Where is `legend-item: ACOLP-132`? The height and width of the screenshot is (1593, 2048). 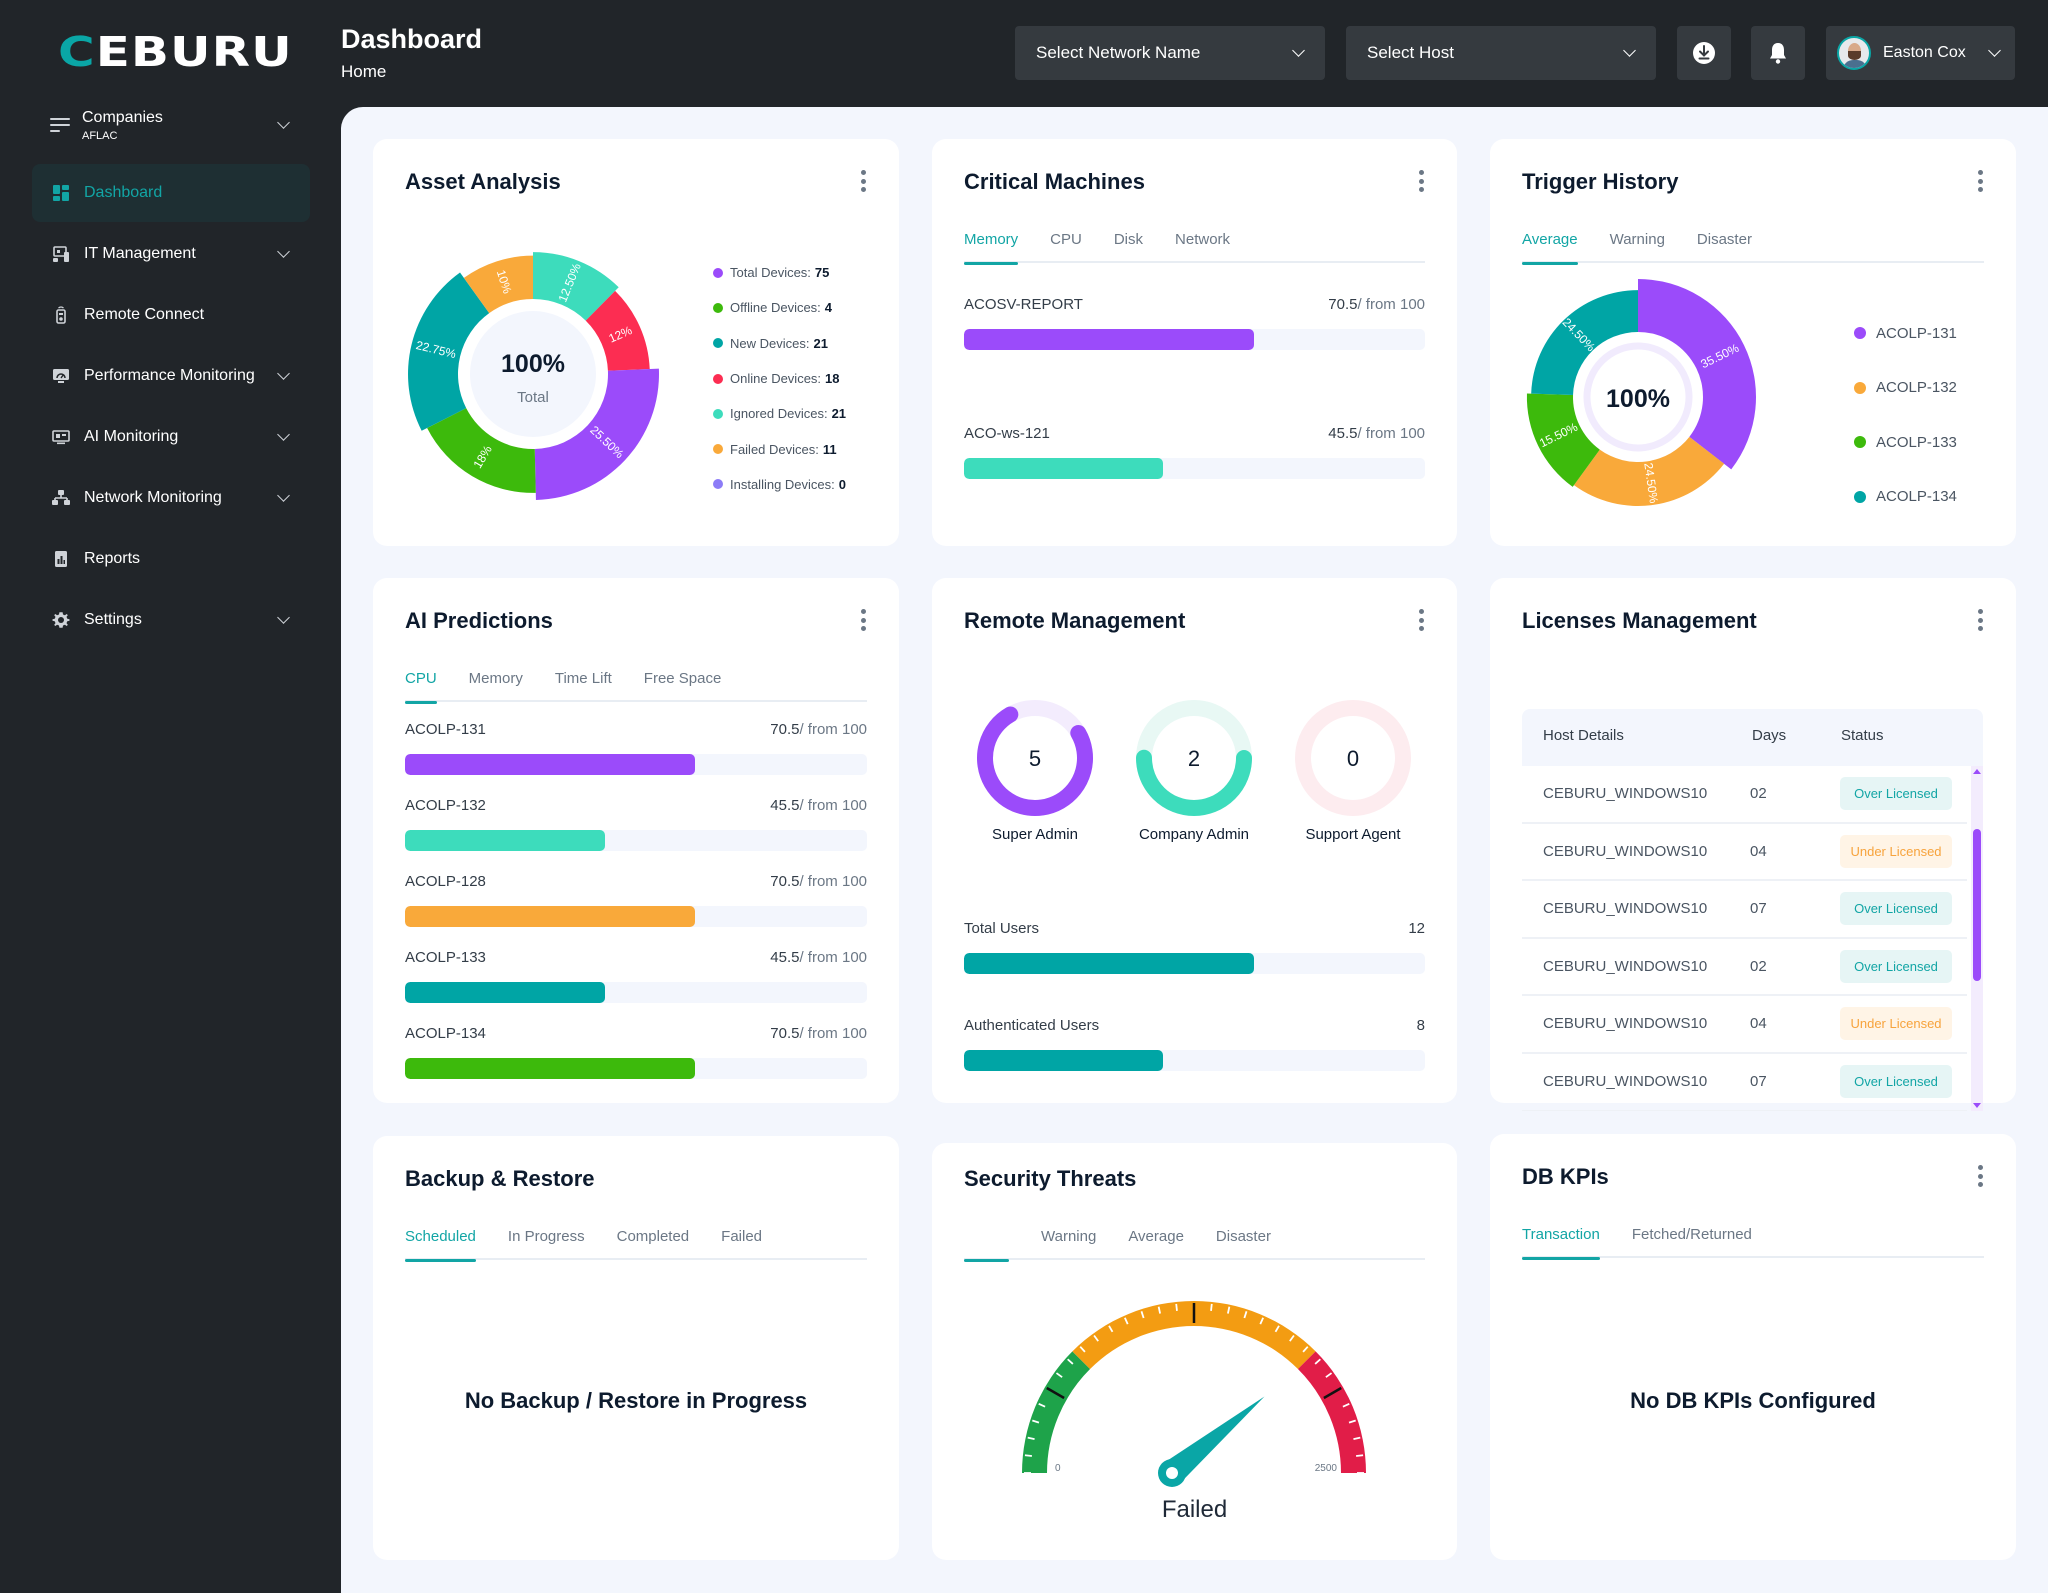 legend-item: ACOLP-132 is located at coordinates (1905, 388).